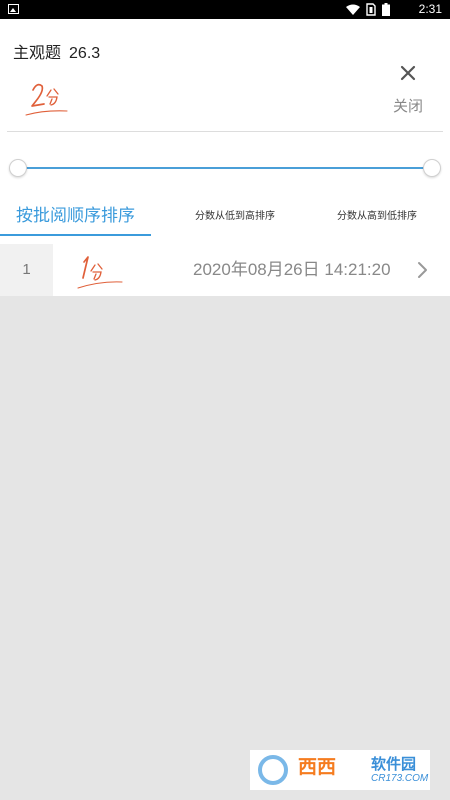 The image size is (450, 800). What do you see at coordinates (273, 770) in the screenshot?
I see `watermark-ring-icon` at bounding box center [273, 770].